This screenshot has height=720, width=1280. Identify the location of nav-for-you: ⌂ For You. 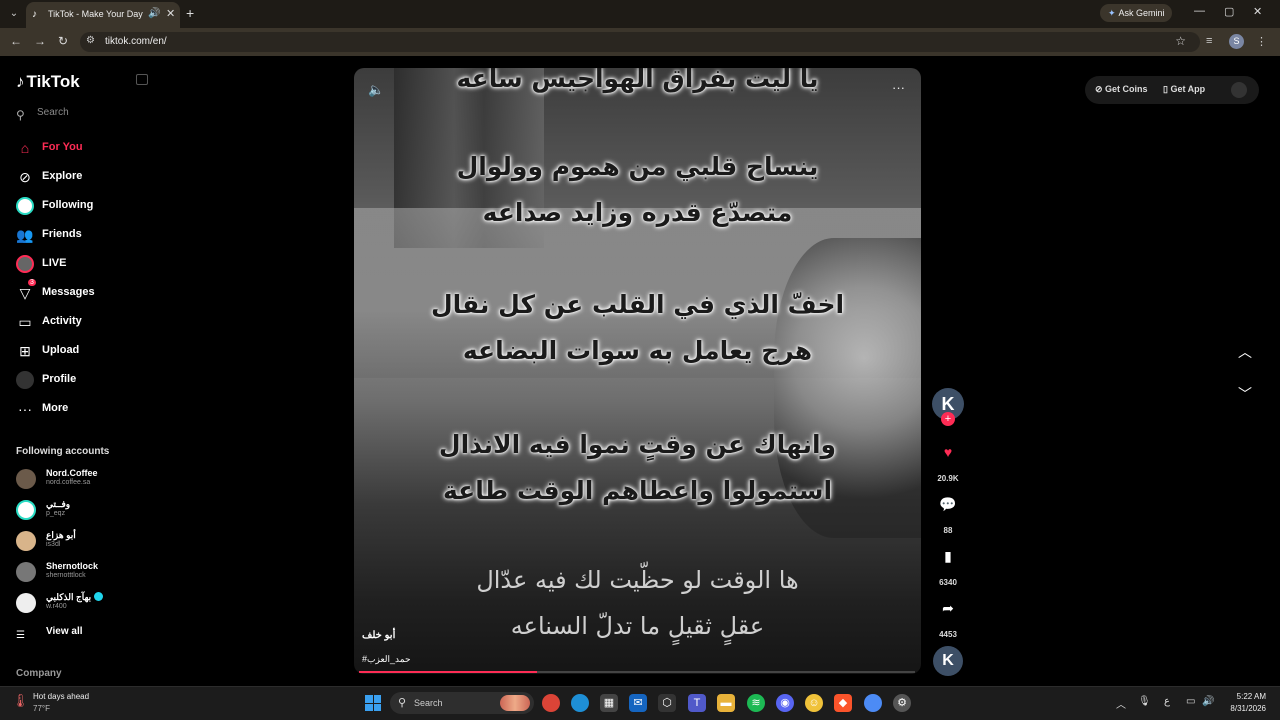
(86, 148).